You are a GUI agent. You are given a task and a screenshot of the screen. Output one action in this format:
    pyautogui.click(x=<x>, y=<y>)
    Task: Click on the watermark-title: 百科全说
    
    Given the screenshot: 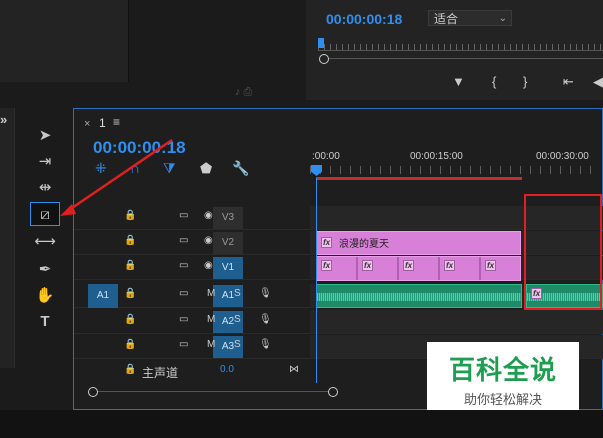 What is the action you would take?
    pyautogui.click(x=502, y=370)
    